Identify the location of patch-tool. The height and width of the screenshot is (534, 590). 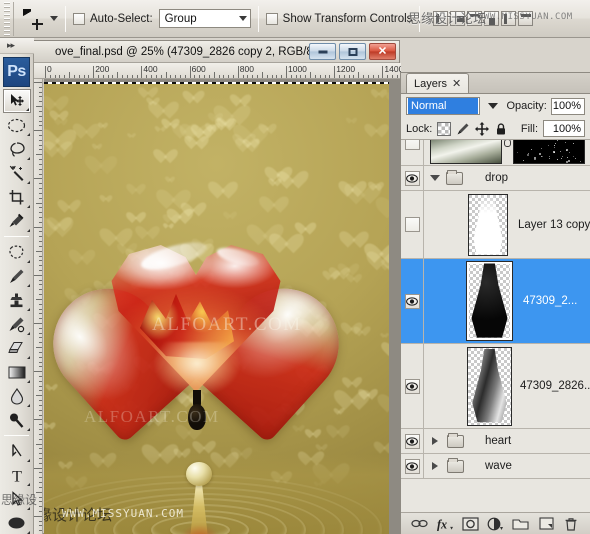
(17, 252).